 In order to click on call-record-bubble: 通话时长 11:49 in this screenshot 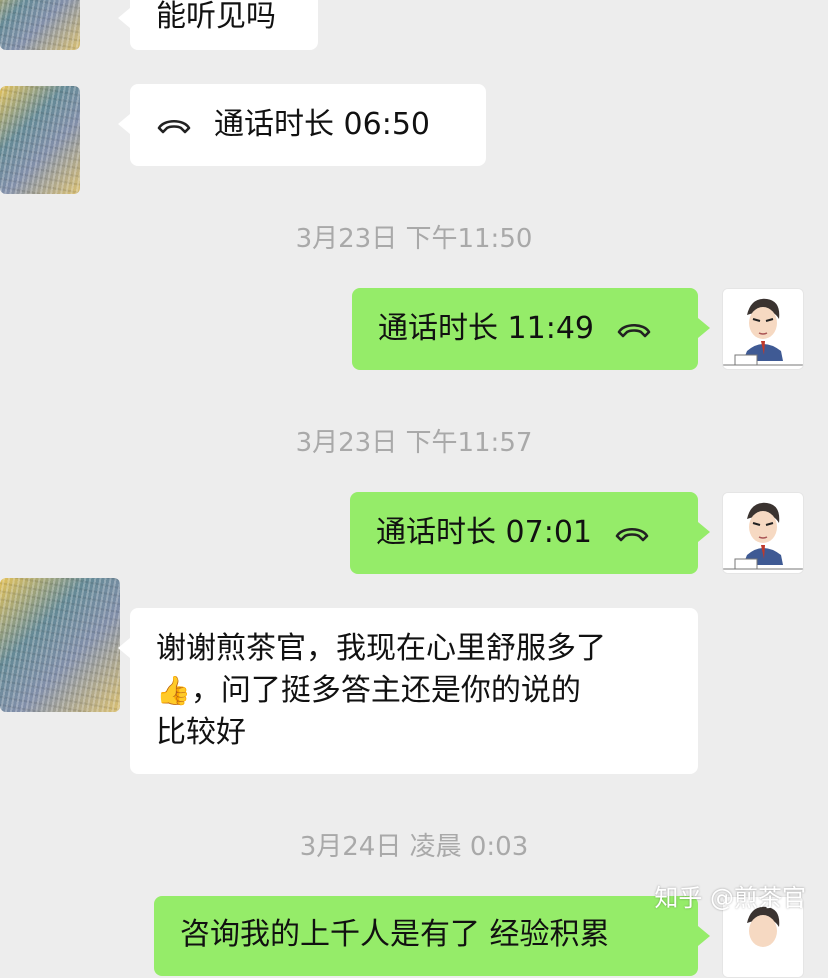, I will do `click(531, 329)`.